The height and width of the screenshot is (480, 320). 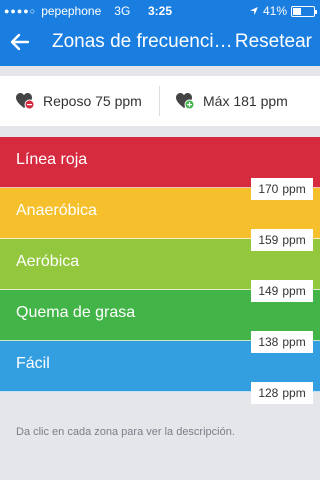 I want to click on max-heart-rate-label: Máx 181 ppm, so click(x=245, y=101).